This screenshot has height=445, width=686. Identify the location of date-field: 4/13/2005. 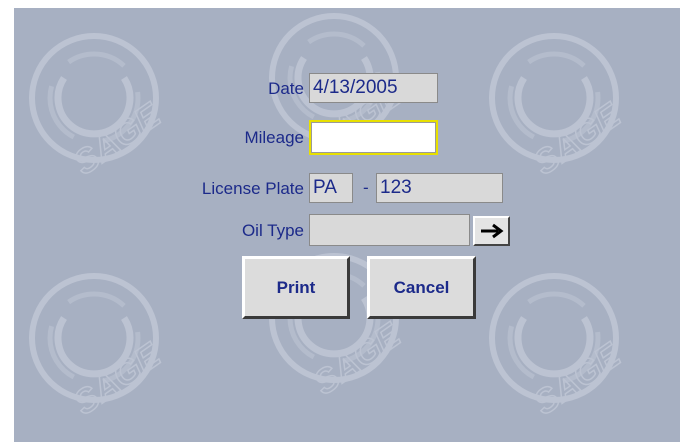
(373, 88).